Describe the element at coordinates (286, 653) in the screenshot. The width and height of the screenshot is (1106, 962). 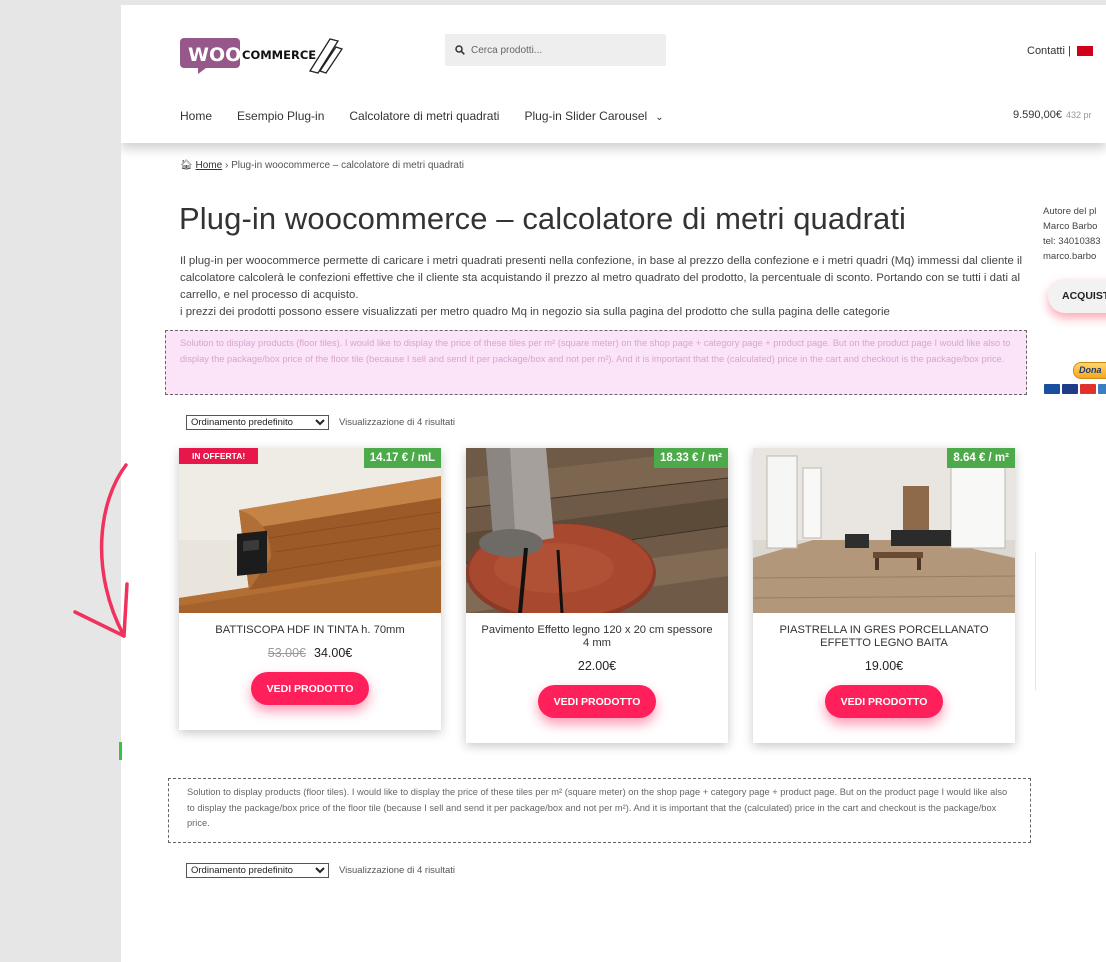
I see `old-price: 53.00€` at that location.